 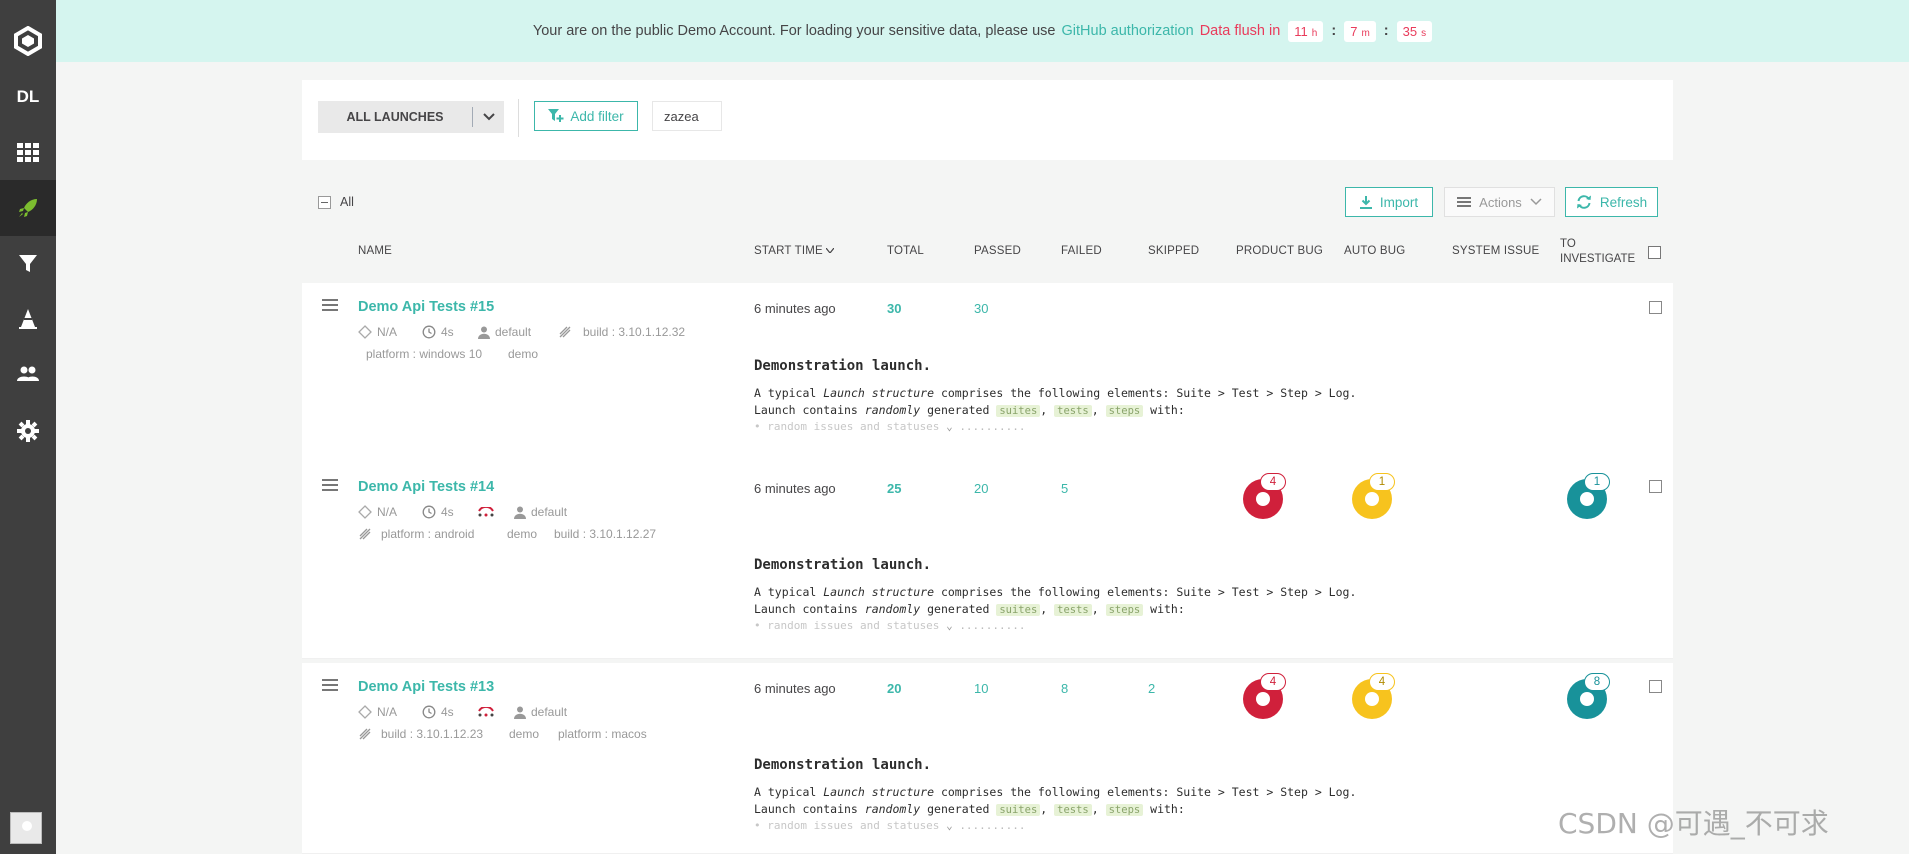 I want to click on attribute-tag: build : 3.10.1.12.23, so click(x=432, y=734).